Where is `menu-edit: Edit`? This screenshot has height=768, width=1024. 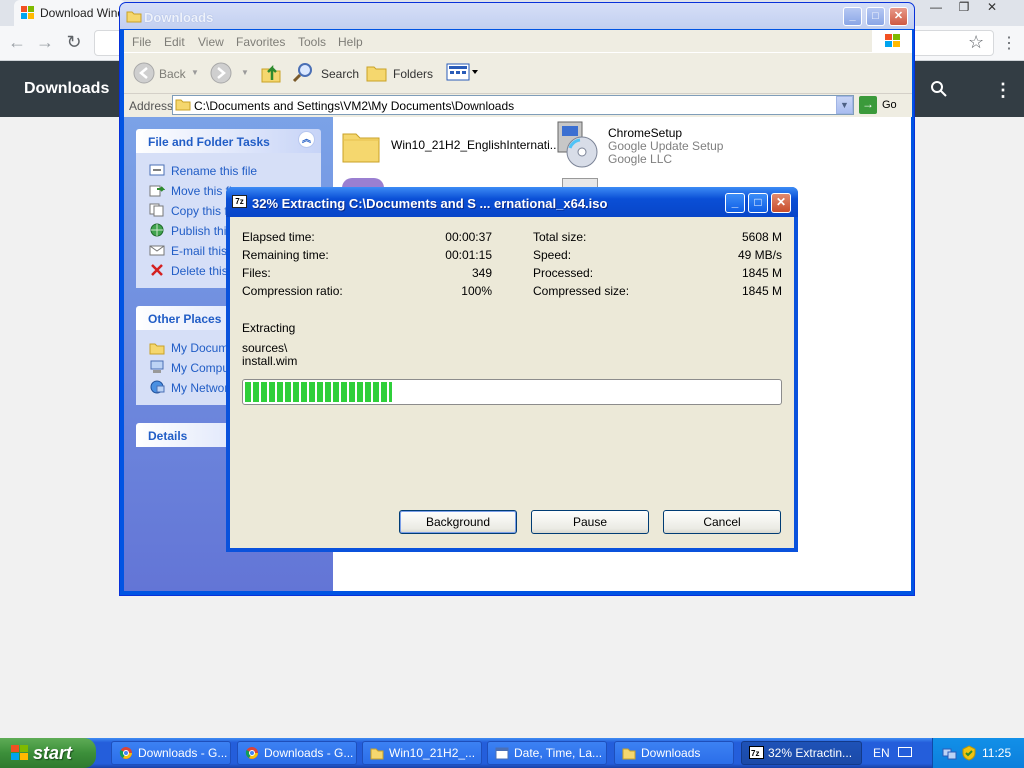 menu-edit: Edit is located at coordinates (174, 42).